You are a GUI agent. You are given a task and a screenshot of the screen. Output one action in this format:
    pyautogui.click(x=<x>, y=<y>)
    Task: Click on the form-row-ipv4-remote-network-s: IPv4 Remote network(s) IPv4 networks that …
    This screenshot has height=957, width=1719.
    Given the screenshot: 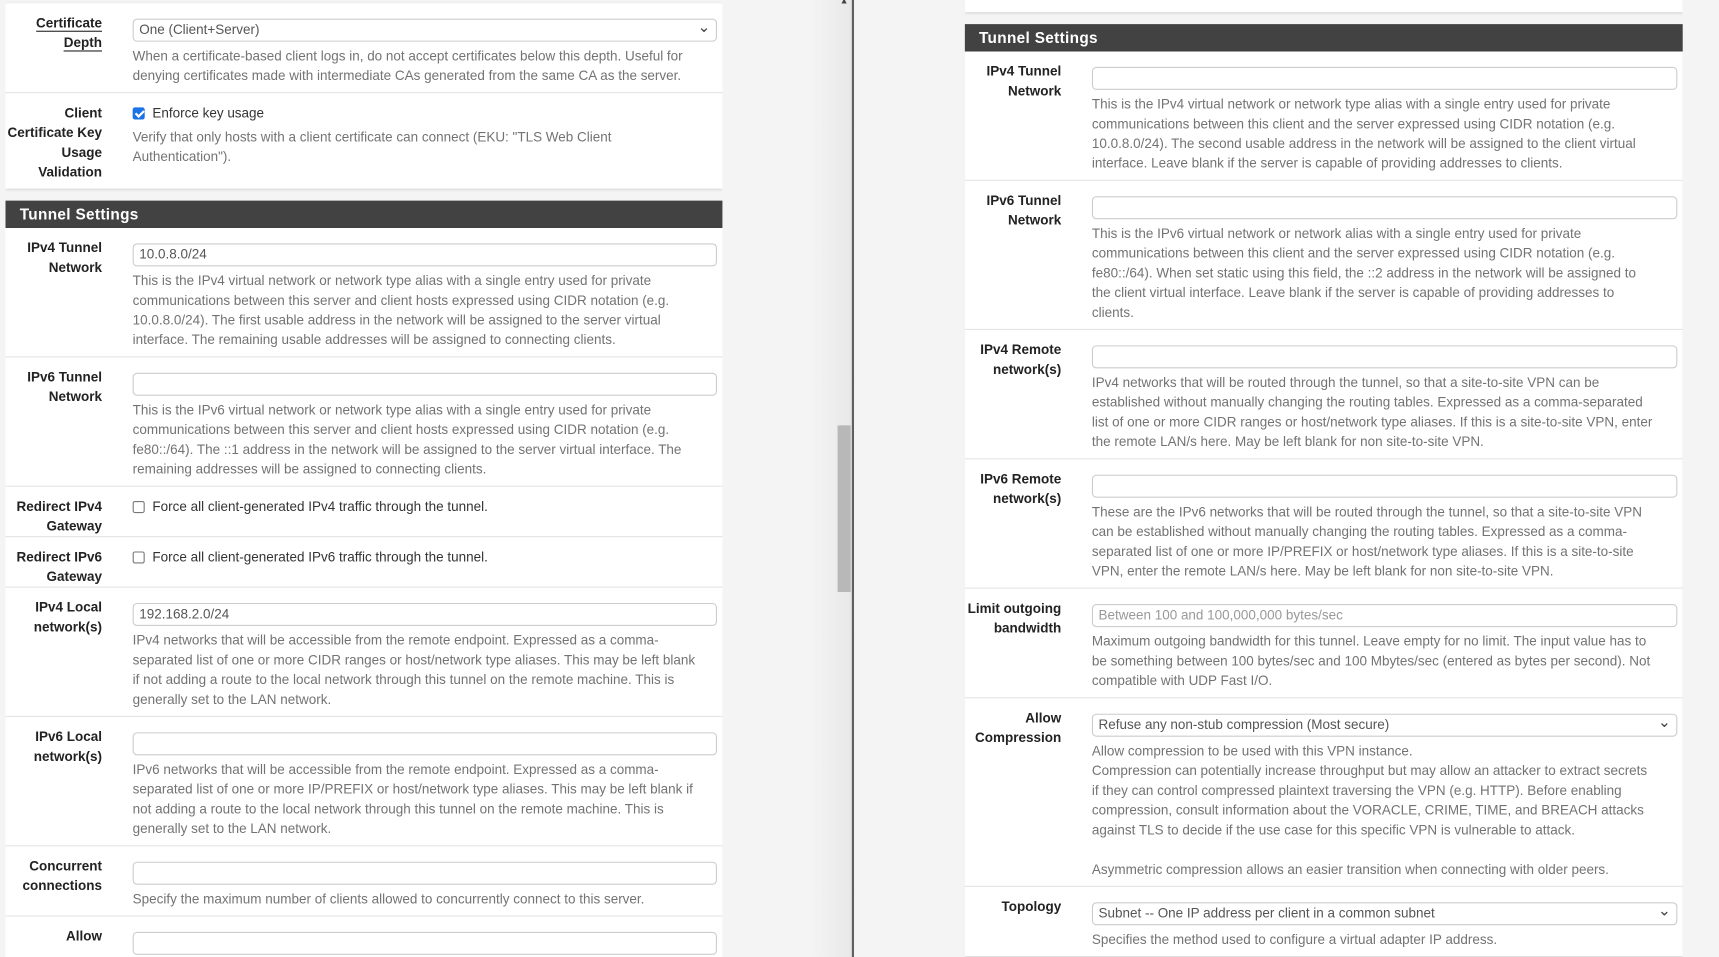 What is the action you would take?
    pyautogui.click(x=1323, y=393)
    